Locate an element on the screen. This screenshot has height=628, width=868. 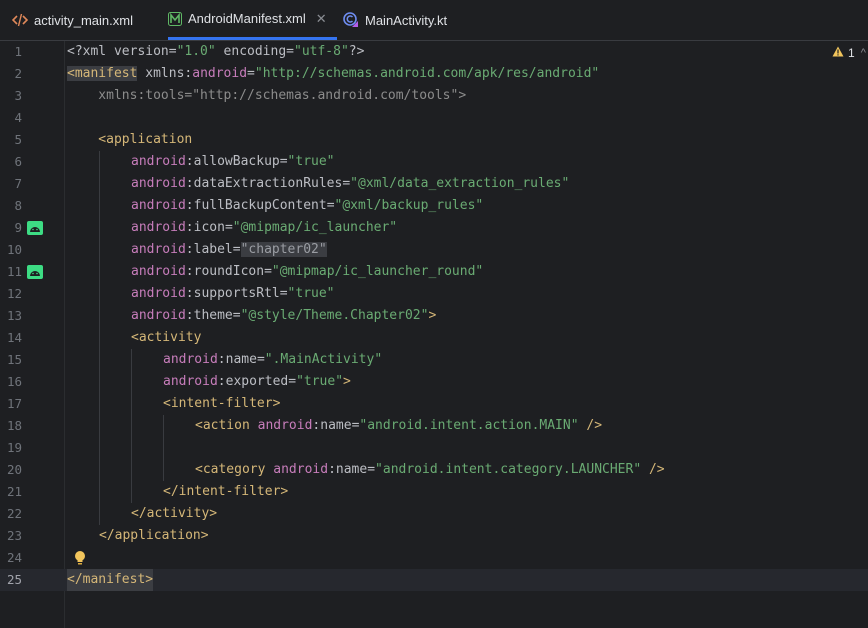
attr-name: fullBackupContent is located at coordinates (260, 205).